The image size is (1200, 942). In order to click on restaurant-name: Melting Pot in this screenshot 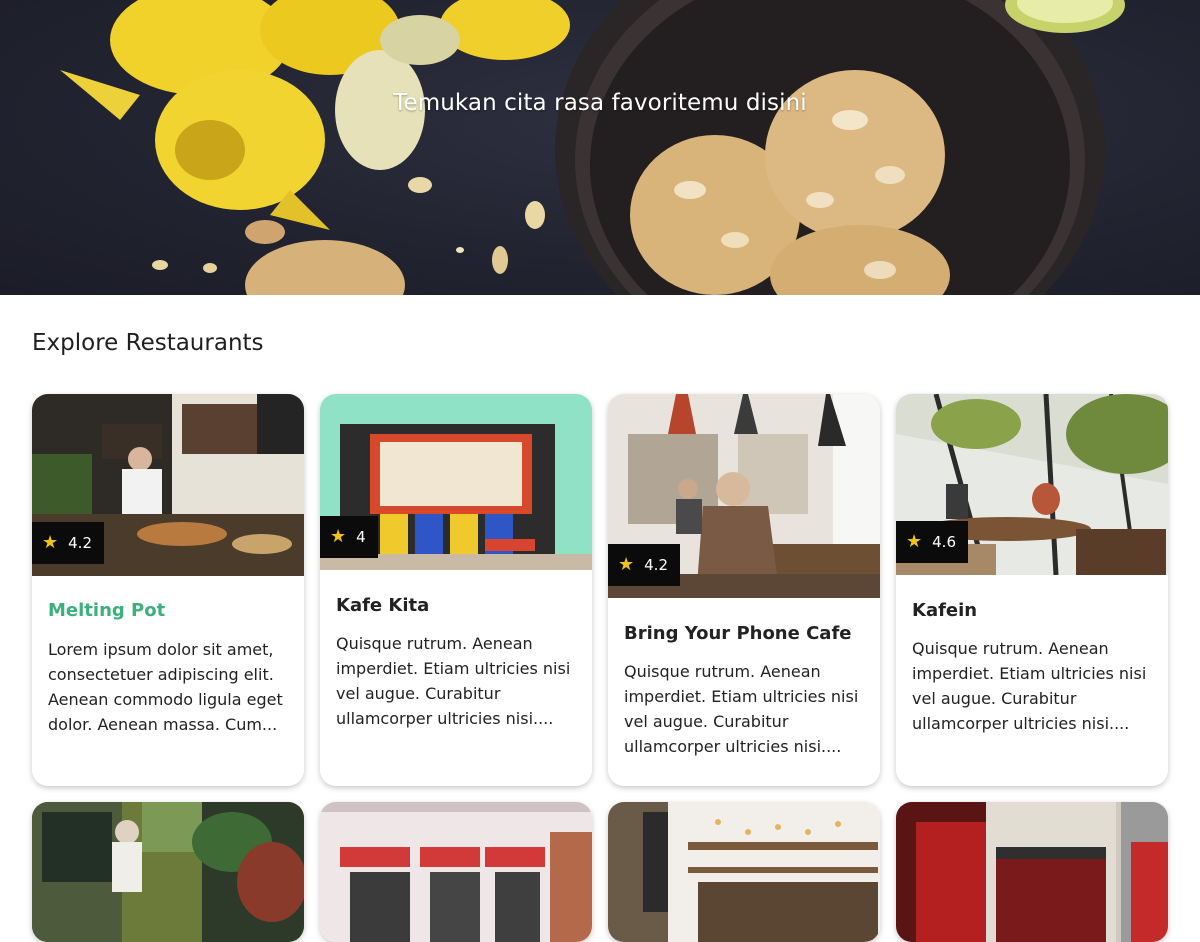, I will do `click(106, 610)`.